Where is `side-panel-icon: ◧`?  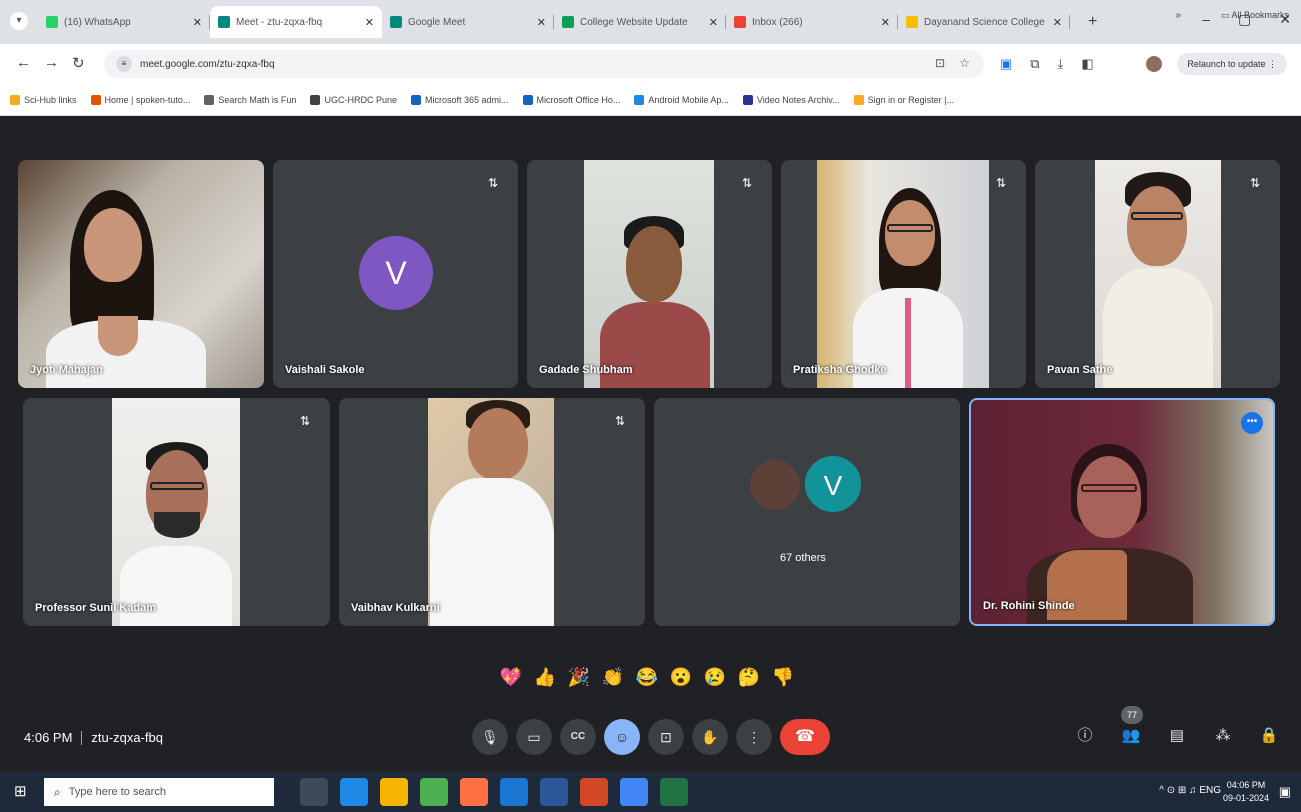 side-panel-icon: ◧ is located at coordinates (1087, 64).